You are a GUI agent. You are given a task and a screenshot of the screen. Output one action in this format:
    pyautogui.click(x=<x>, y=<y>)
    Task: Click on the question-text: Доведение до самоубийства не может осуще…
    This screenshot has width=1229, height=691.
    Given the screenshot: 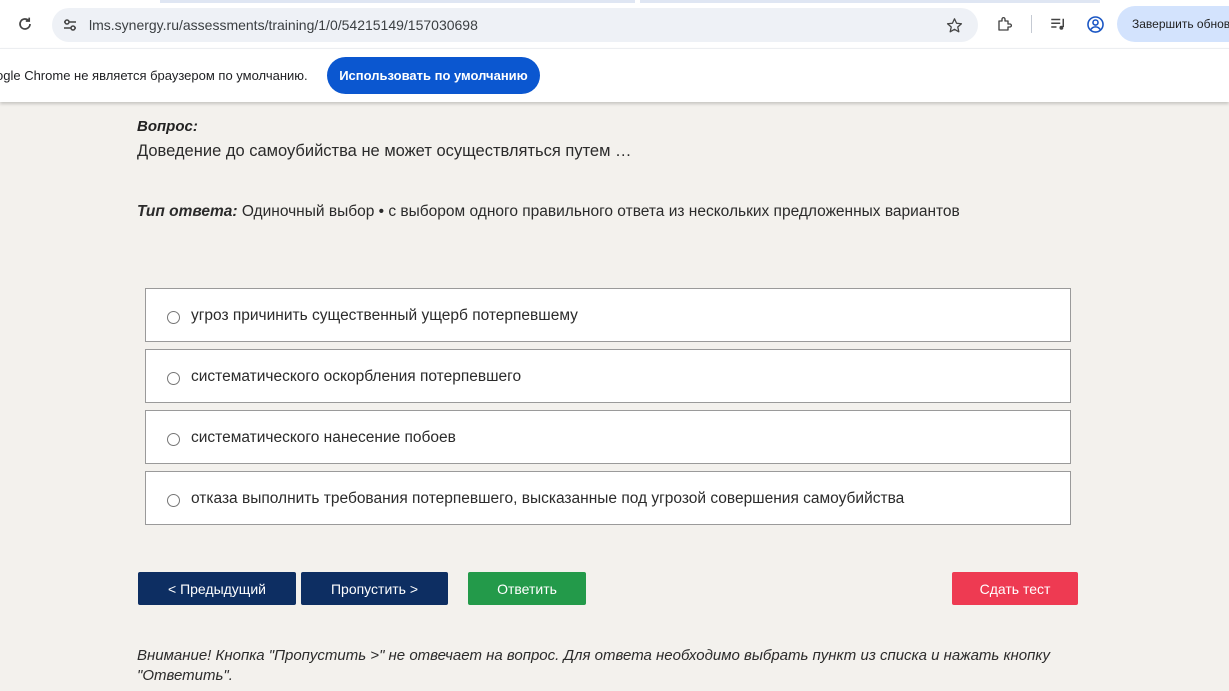 What is the action you would take?
    pyautogui.click(x=384, y=151)
    